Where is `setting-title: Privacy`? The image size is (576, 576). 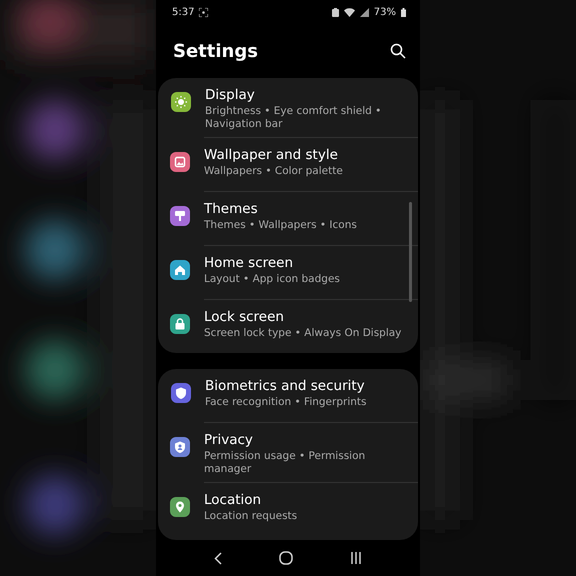 setting-title: Privacy is located at coordinates (228, 440).